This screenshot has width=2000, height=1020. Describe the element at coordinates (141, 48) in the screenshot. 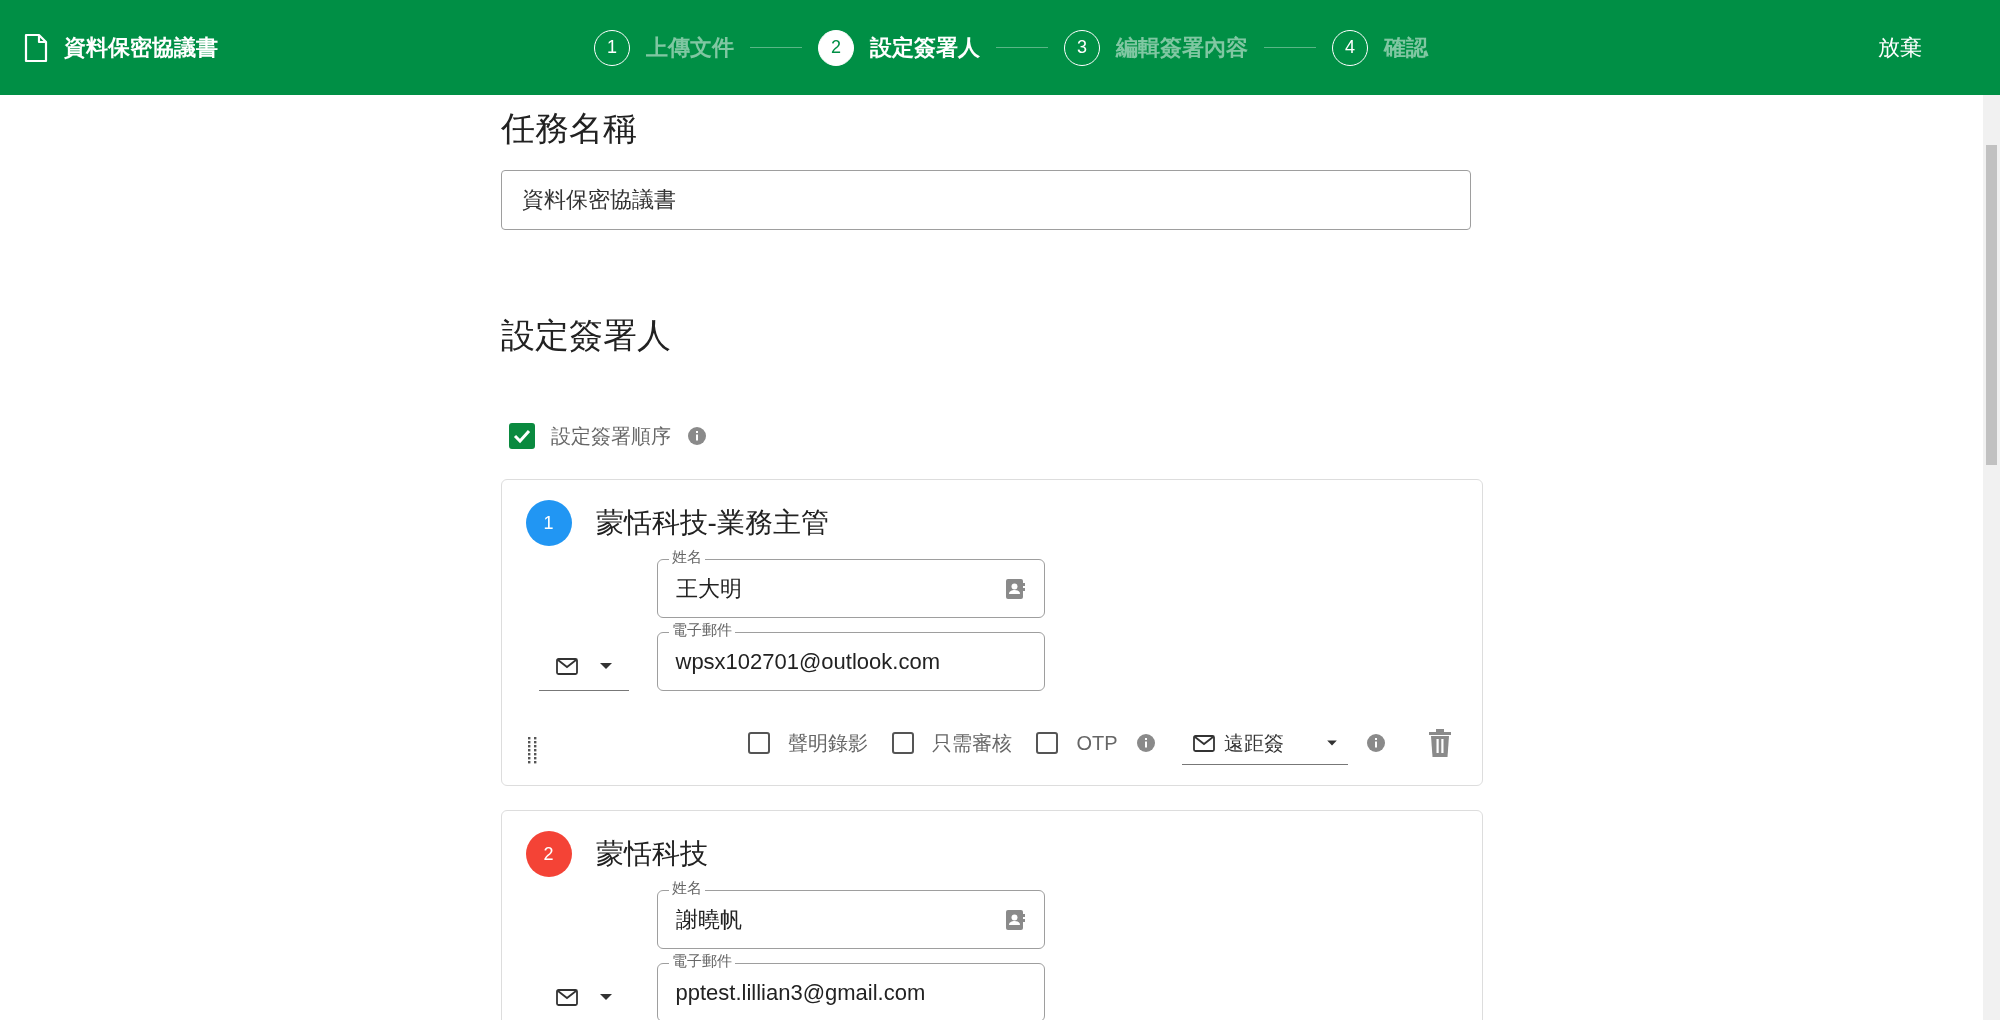

I see `document-title: 資料保密協議書` at that location.